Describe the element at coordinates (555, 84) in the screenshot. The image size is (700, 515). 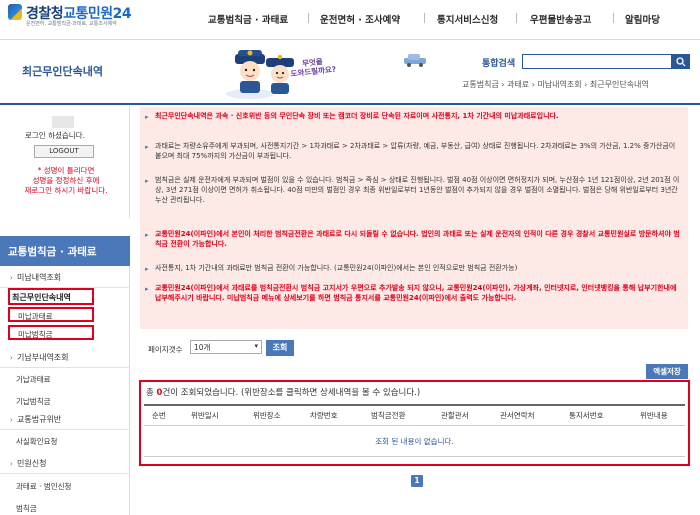
I see `breadcrumb: 교통범칙금 › 과태료 › 미납내역조회 › 최근무인단속내역` at that location.